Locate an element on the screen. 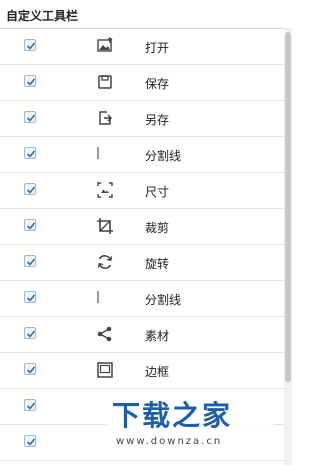 This screenshot has width=320, height=465. frame-icon is located at coordinates (105, 370).